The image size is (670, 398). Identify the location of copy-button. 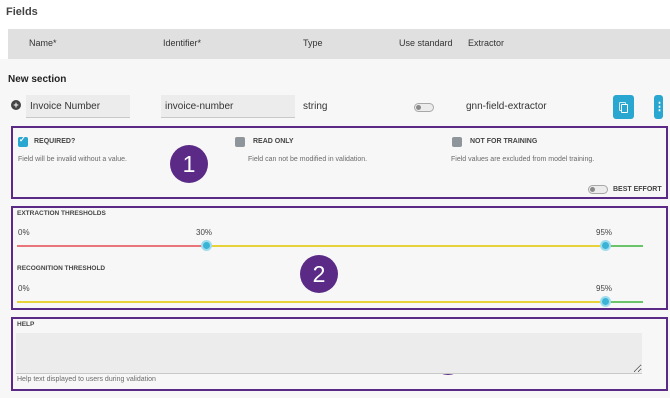
(623, 107).